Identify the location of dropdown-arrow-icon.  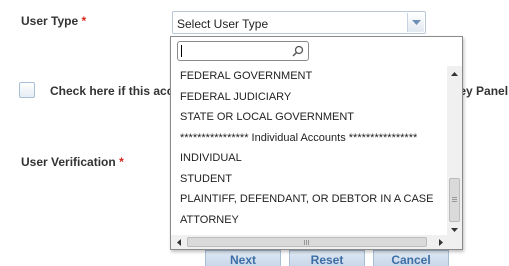
(415, 22).